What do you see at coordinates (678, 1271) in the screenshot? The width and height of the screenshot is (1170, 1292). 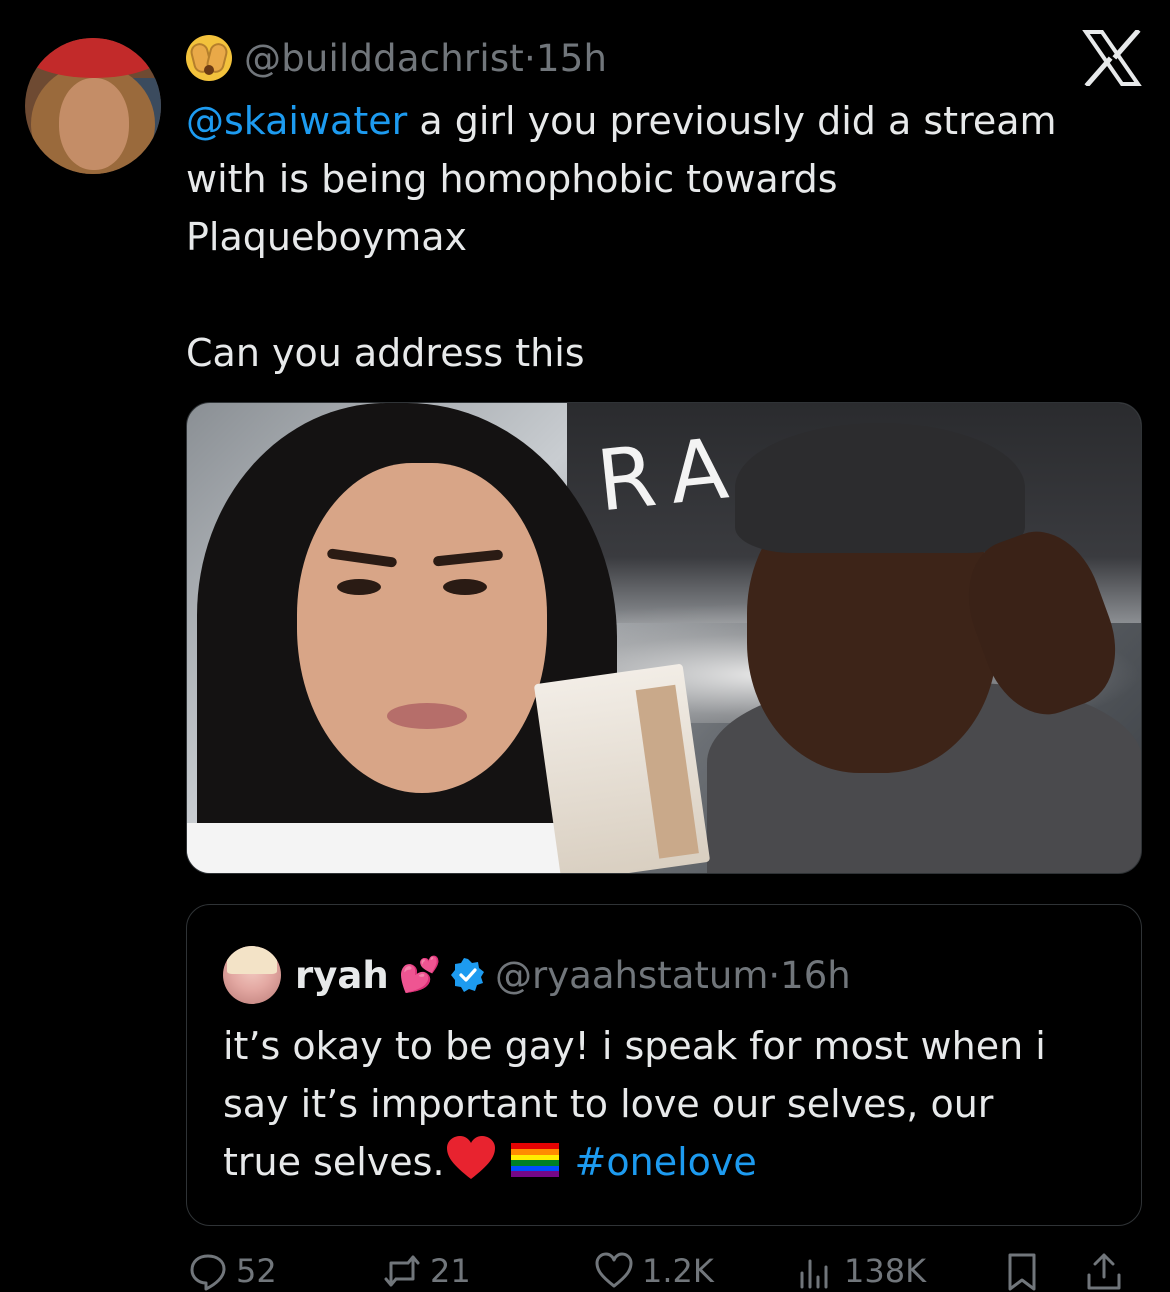 I see `like-count: 1.2K` at bounding box center [678, 1271].